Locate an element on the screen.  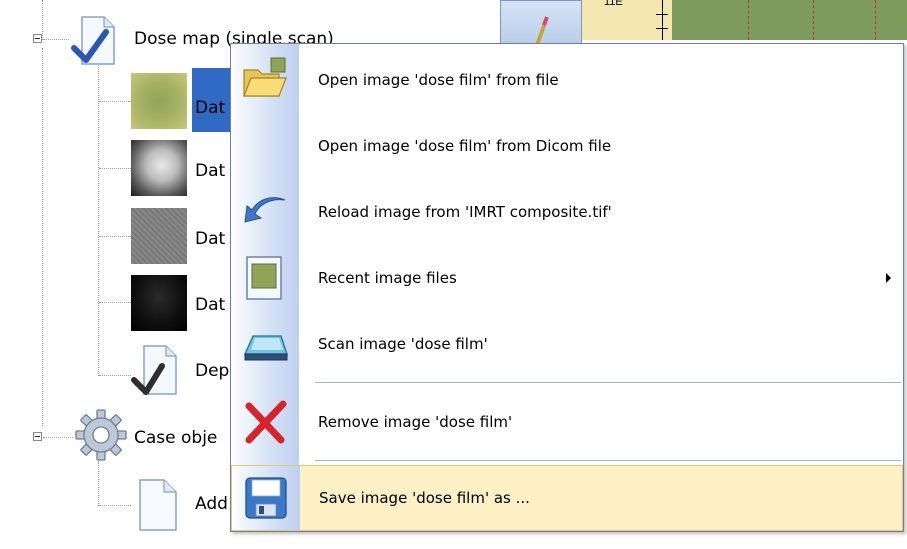
tree-node-dataset-2: Dat is located at coordinates (210, 171).